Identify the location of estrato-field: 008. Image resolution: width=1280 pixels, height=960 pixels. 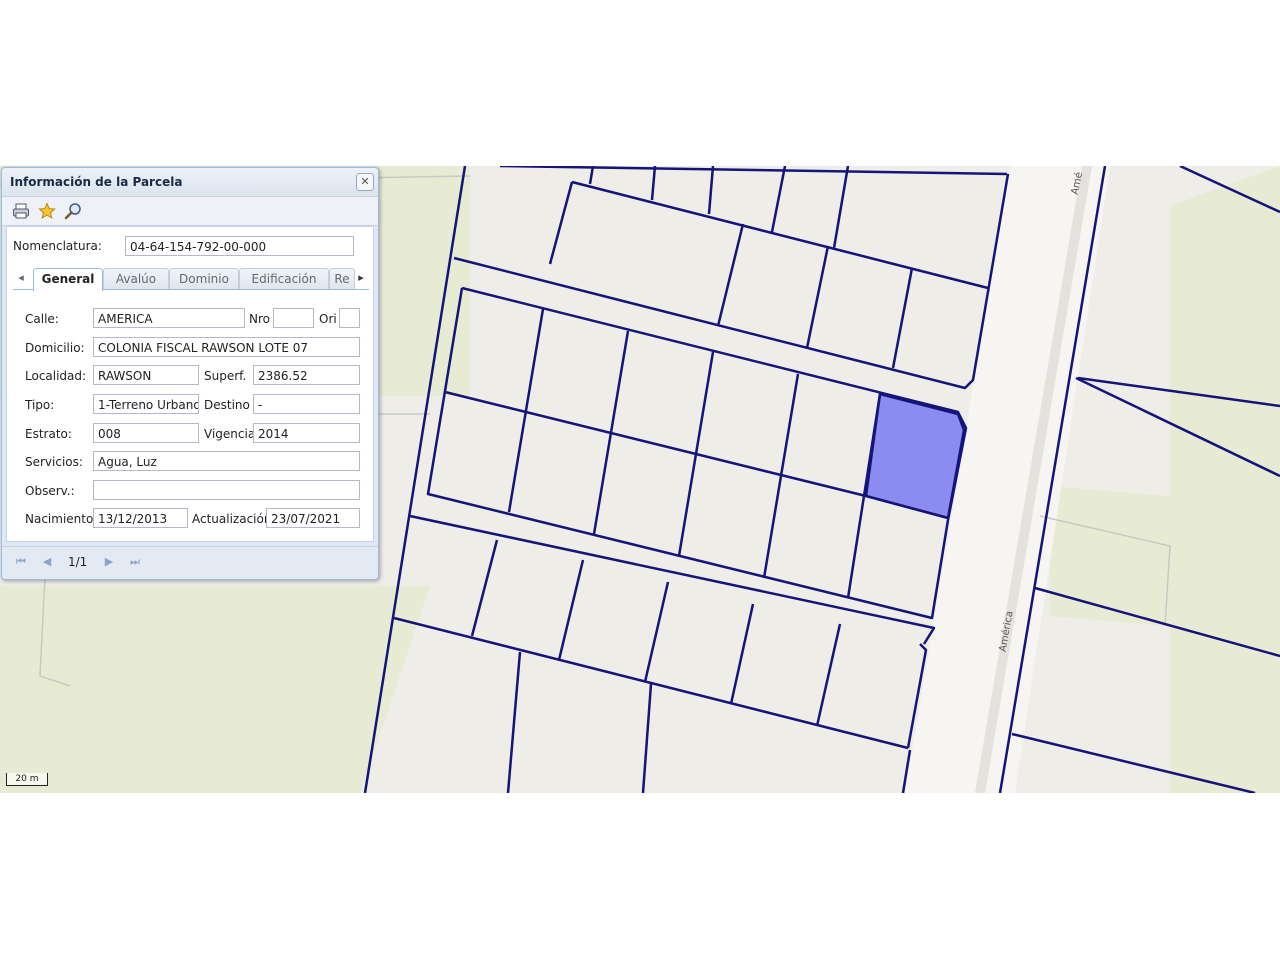
(146, 433).